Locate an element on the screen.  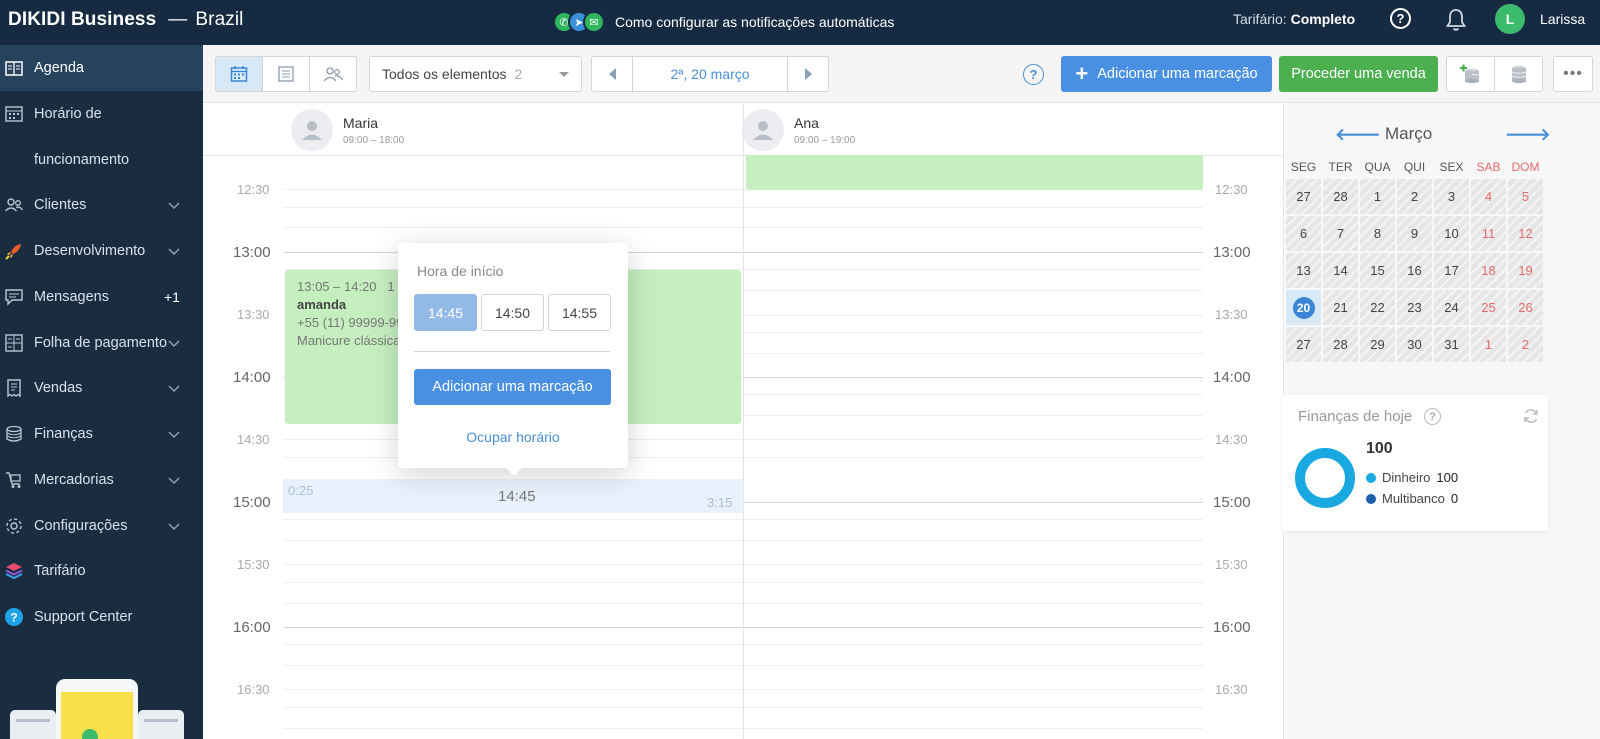
calendar-day: 11 is located at coordinates (1488, 233).